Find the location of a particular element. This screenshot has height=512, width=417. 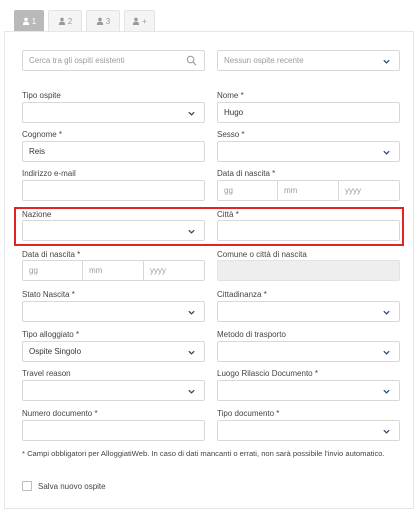

comune-input is located at coordinates (308, 270).